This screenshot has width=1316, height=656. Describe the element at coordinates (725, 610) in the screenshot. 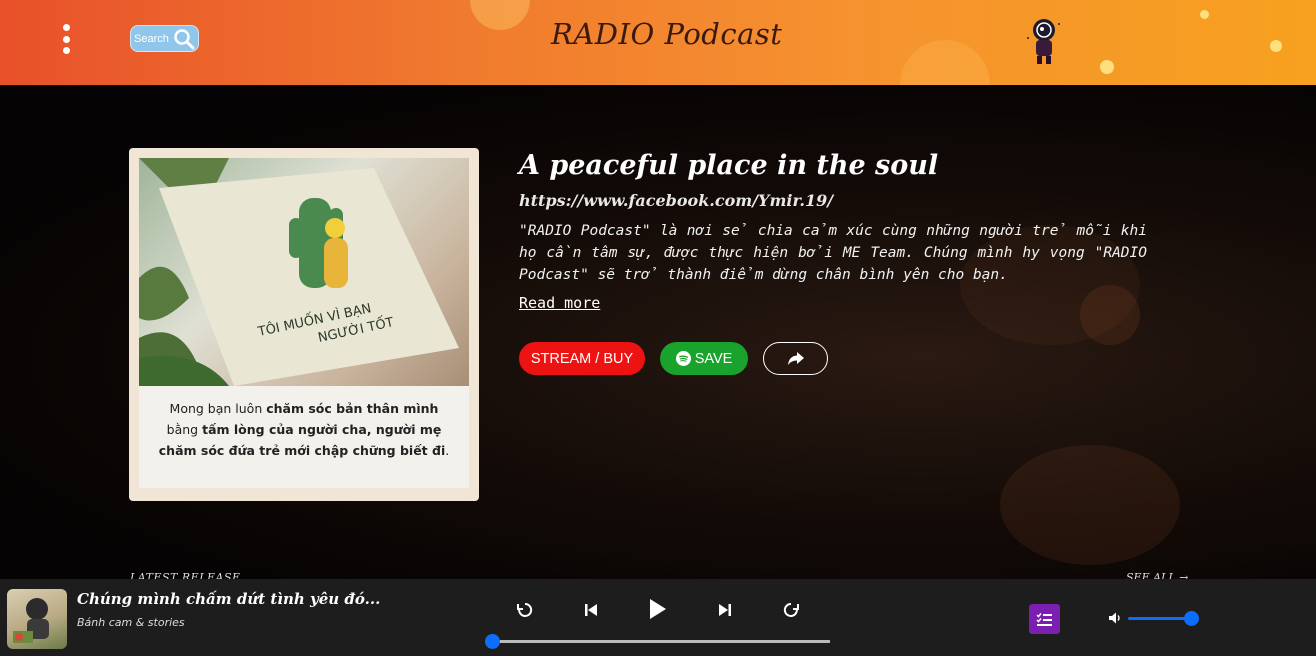

I see `next-icon` at that location.